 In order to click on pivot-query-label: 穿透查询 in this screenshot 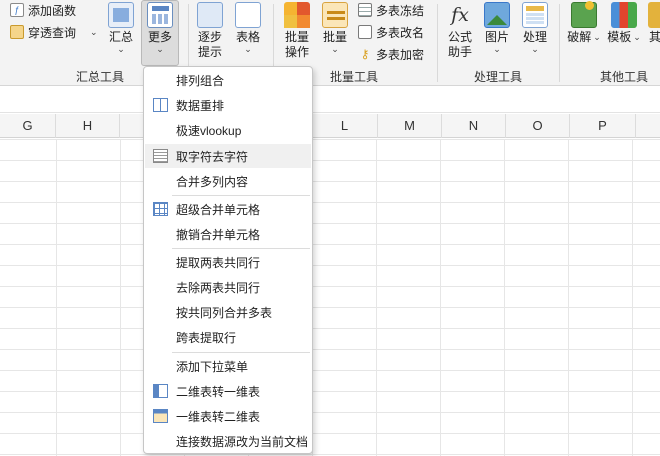, I will do `click(52, 32)`.